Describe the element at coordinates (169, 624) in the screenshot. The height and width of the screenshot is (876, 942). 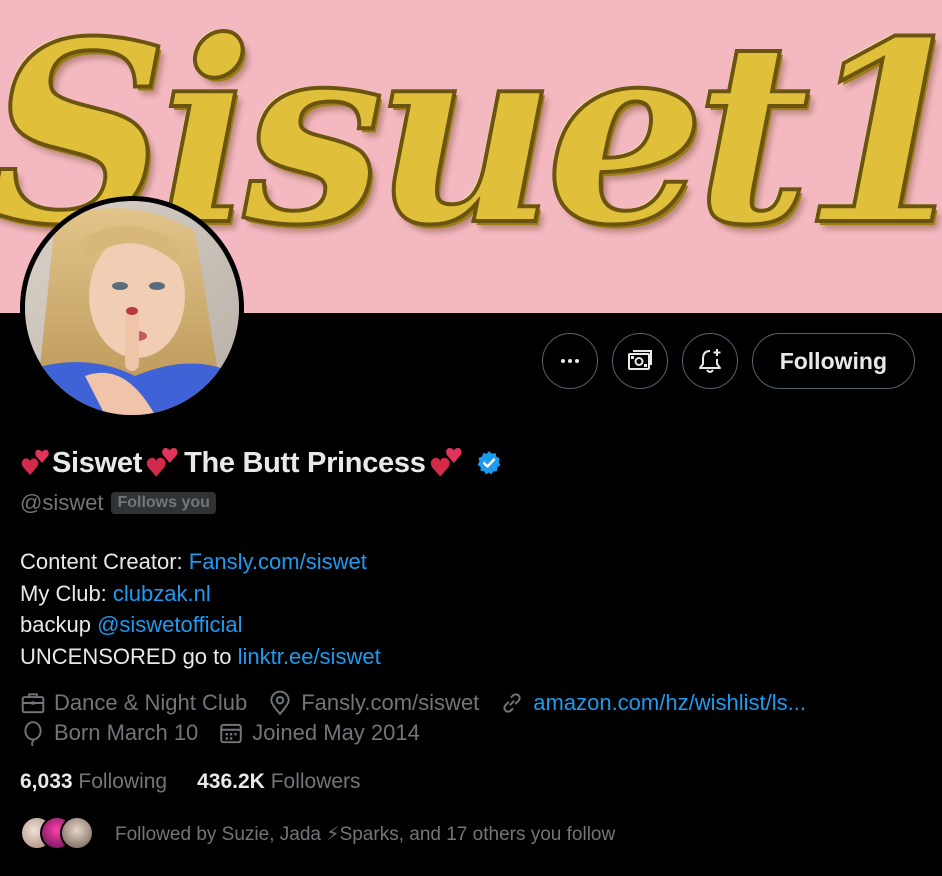
I see `bio-mention-backup: @siswetofficial` at that location.